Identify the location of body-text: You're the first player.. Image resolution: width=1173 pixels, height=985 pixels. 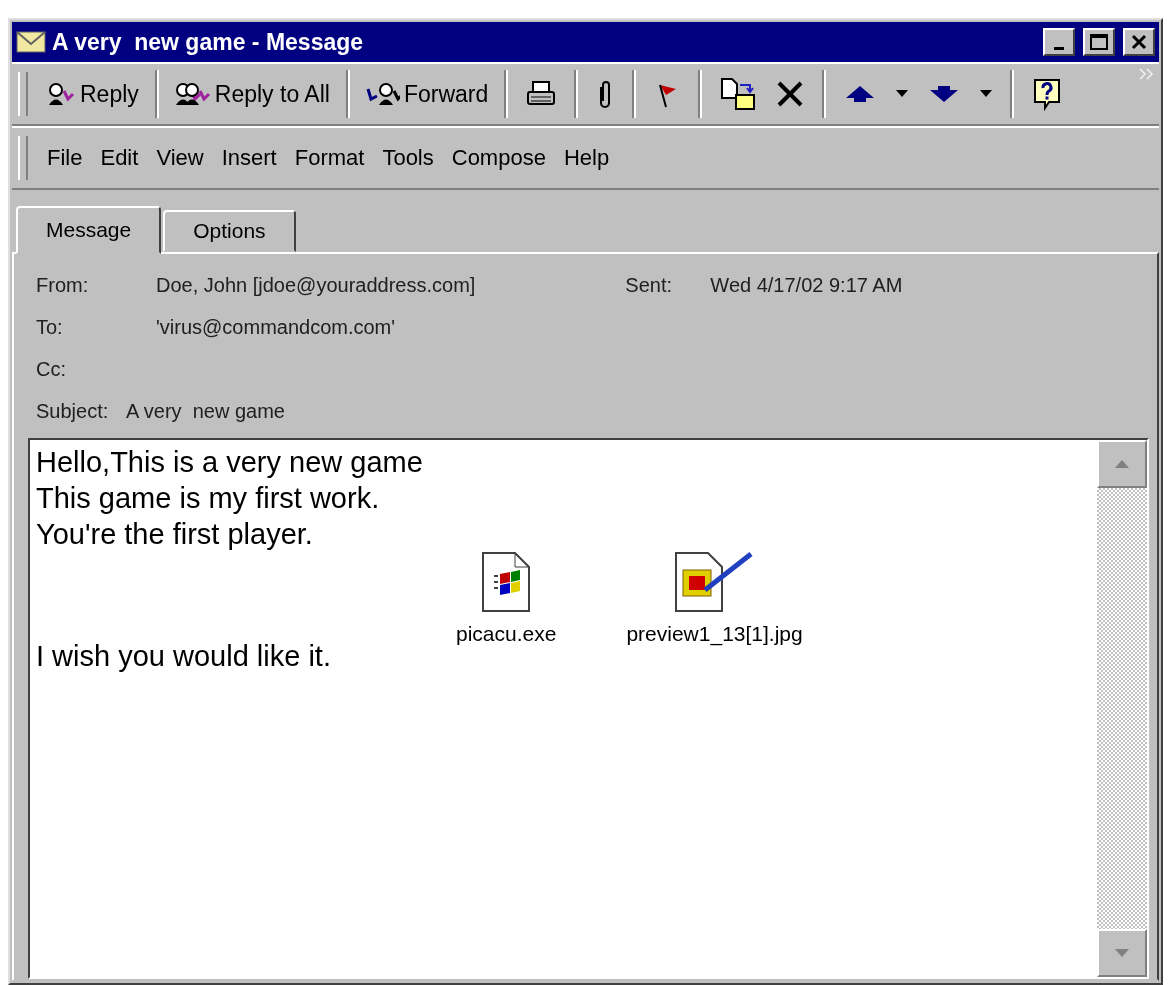
(175, 534).